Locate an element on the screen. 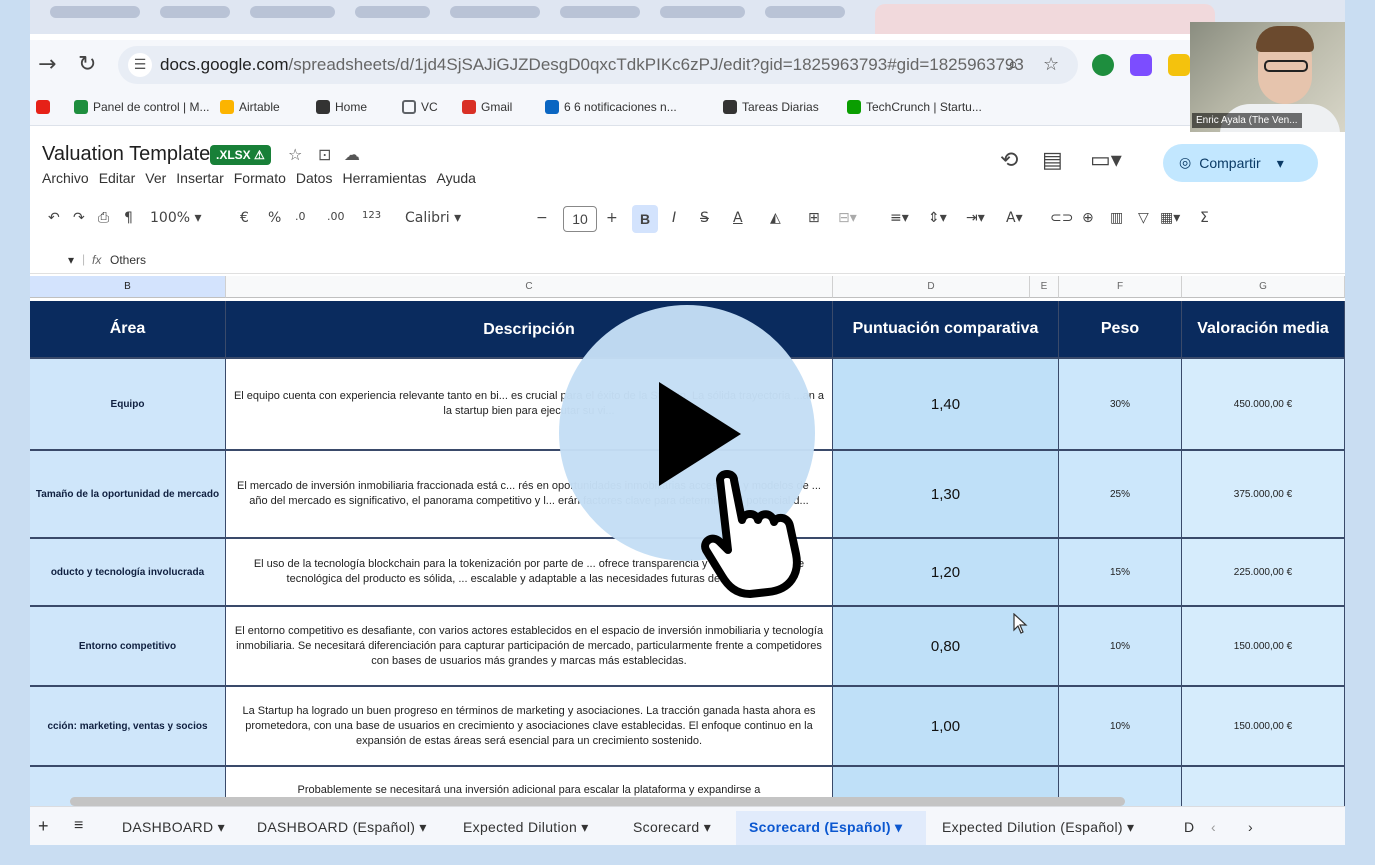  name-box-chevron-icon: ▾ is located at coordinates (71, 260).